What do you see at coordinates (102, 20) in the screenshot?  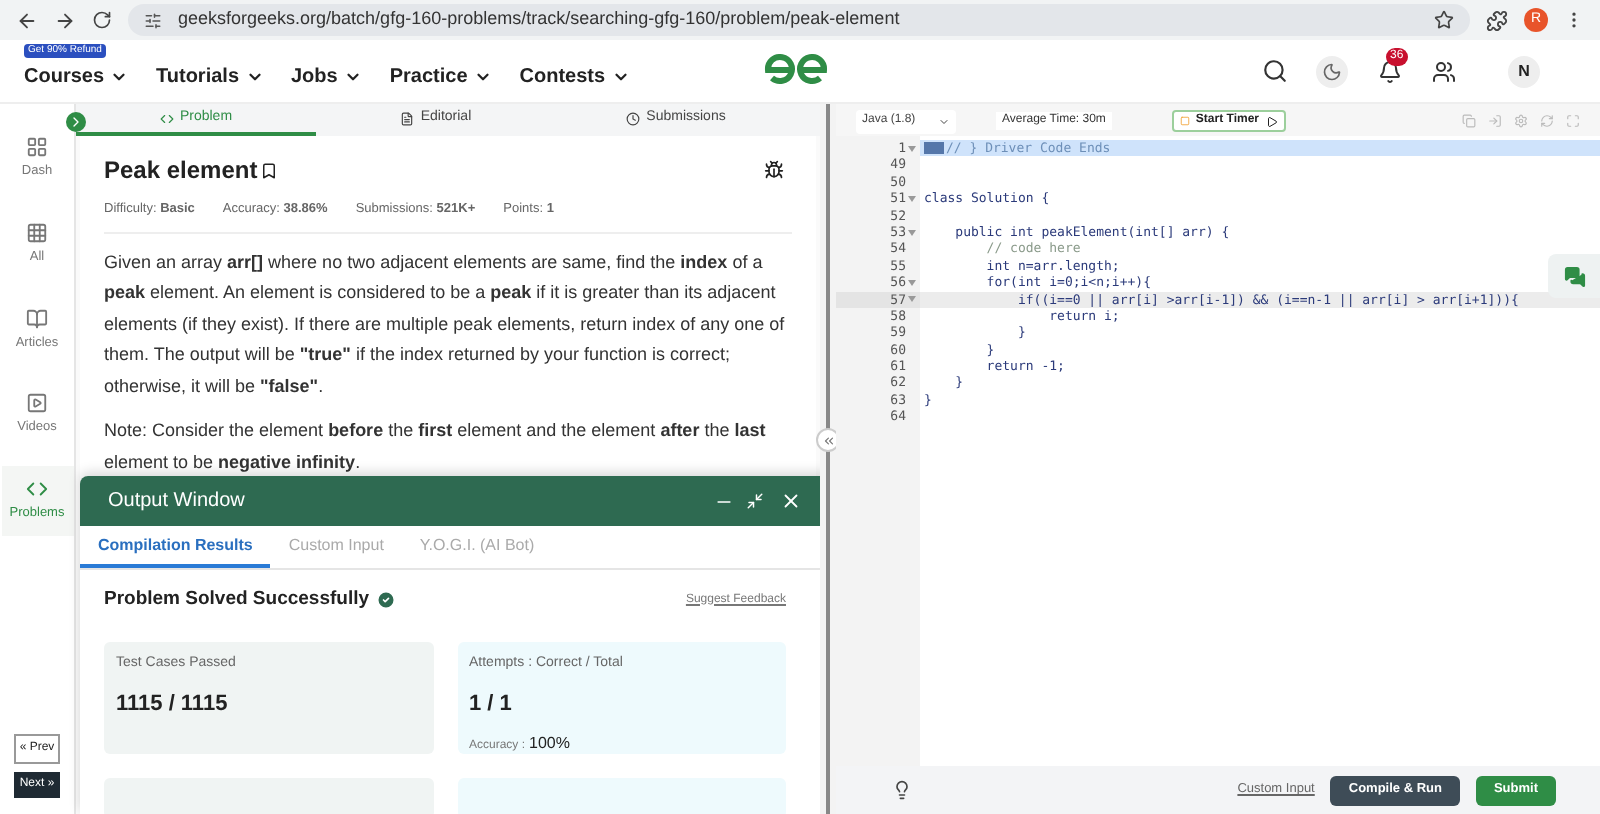 I see `reload-icon` at bounding box center [102, 20].